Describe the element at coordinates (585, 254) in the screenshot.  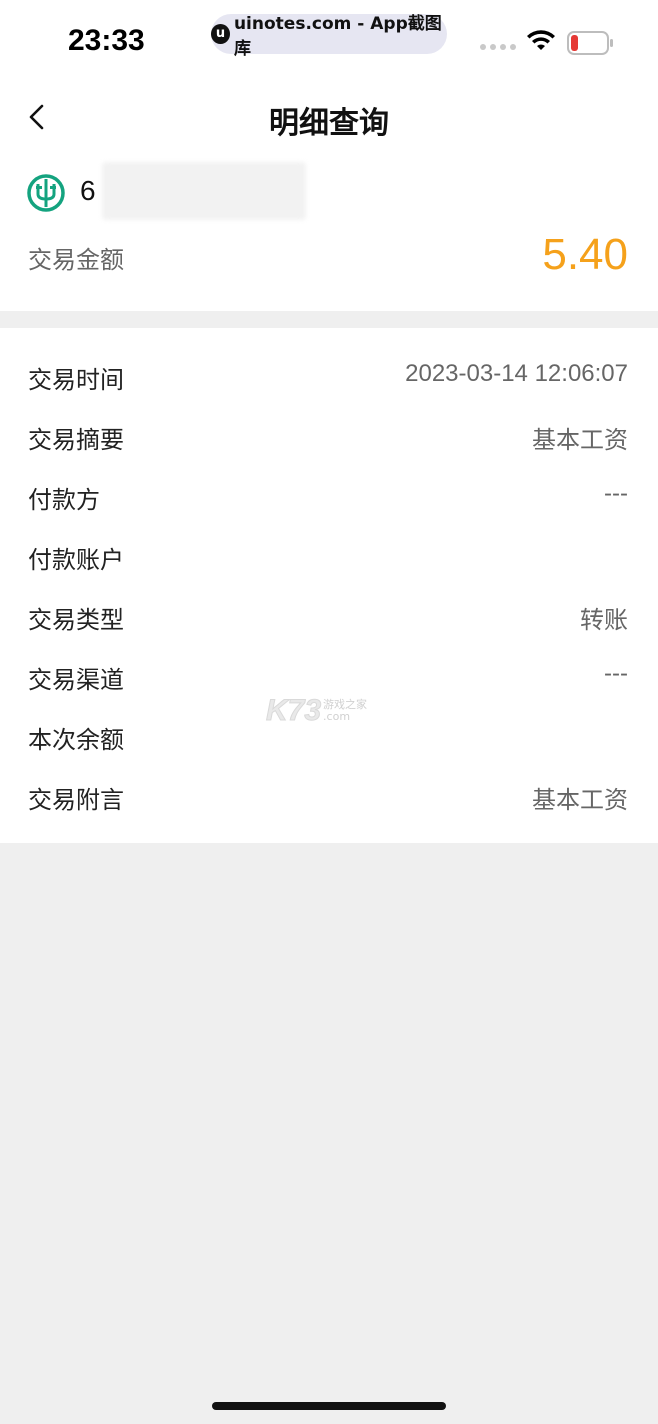
I see `amount-value: 5.40` at that location.